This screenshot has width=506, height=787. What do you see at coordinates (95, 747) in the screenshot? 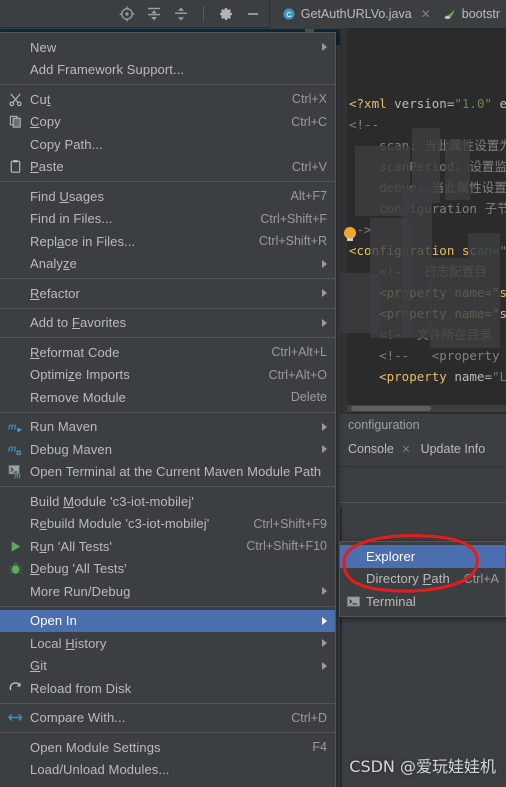
I see `menu-item-label: Open Module Settings` at bounding box center [95, 747].